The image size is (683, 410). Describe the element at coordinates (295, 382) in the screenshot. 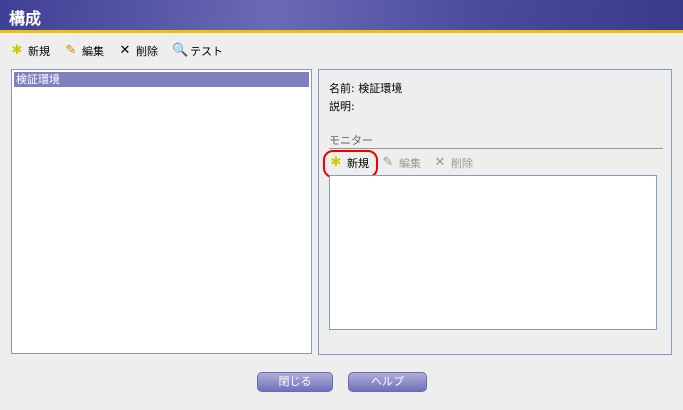

I see `close-button: 閉じる` at that location.